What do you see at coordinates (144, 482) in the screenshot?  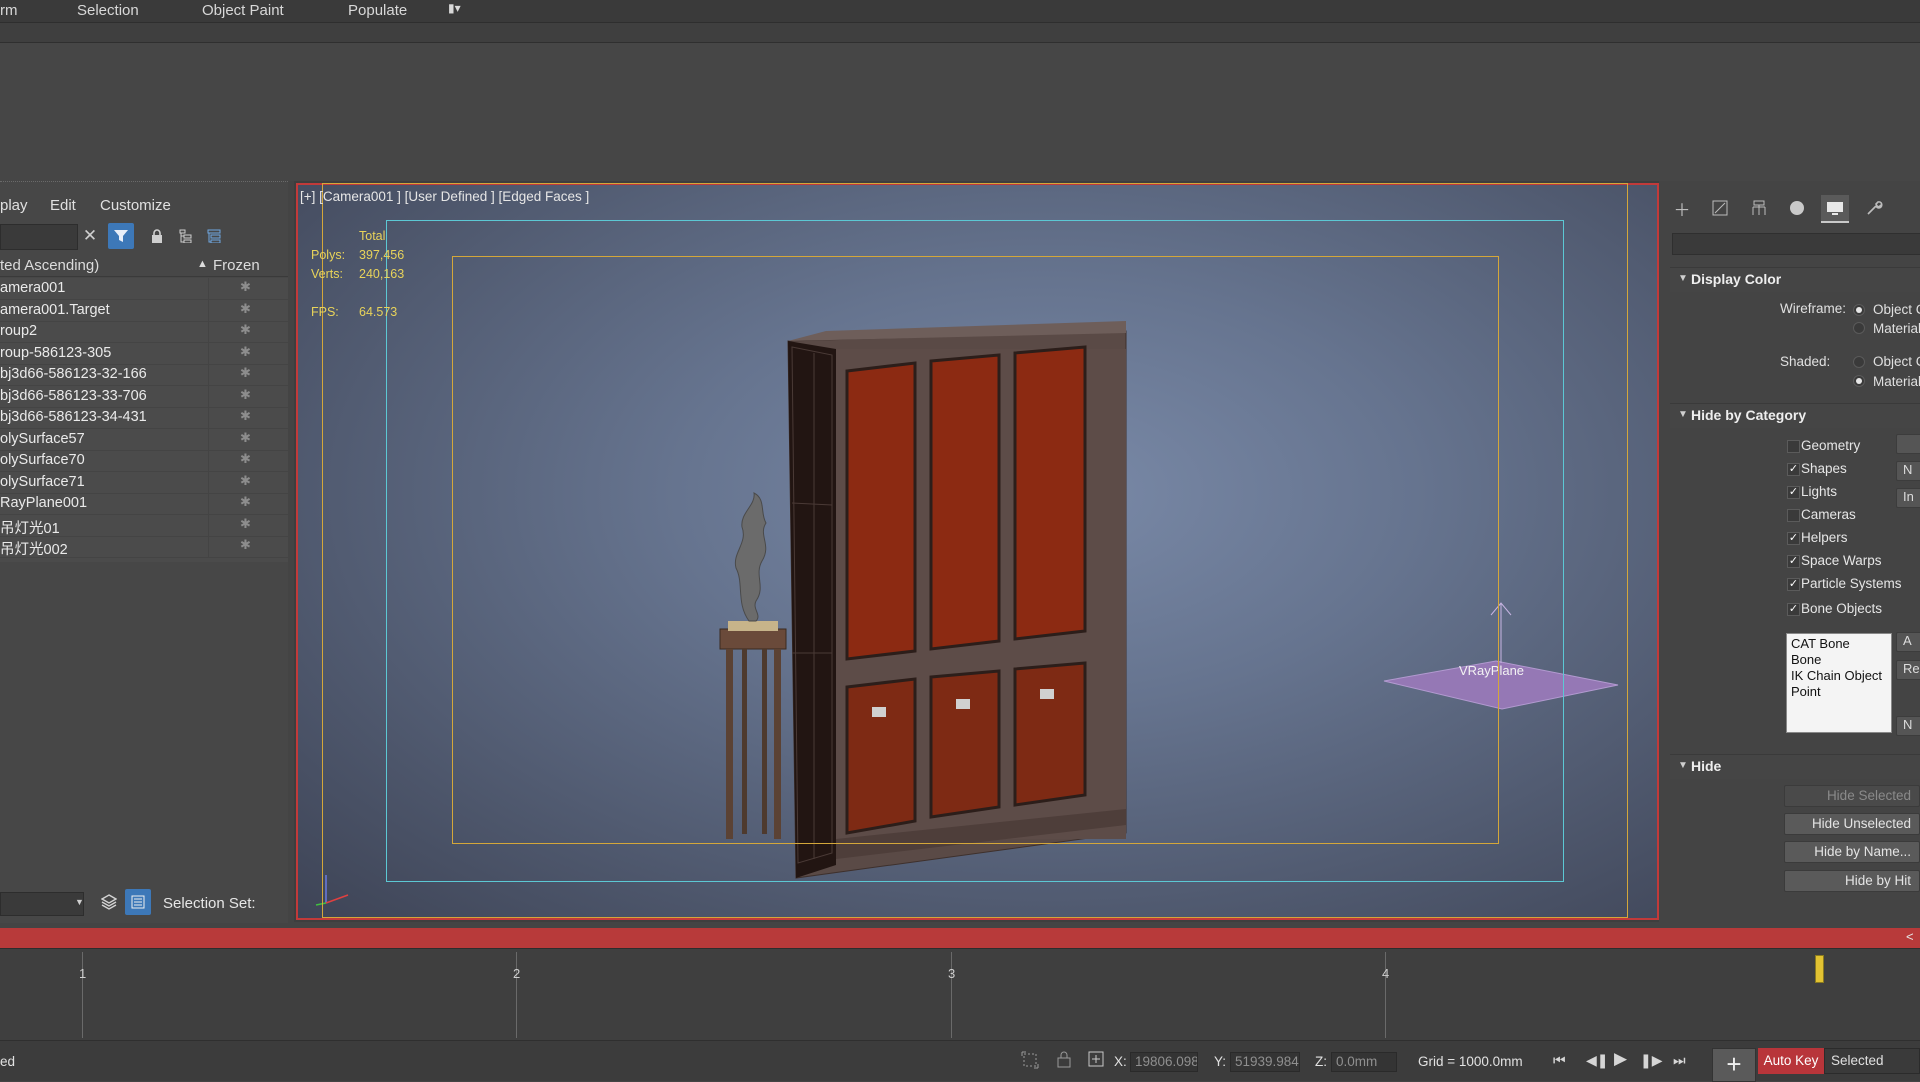 I see `list-item: olySurface71 ✱` at bounding box center [144, 482].